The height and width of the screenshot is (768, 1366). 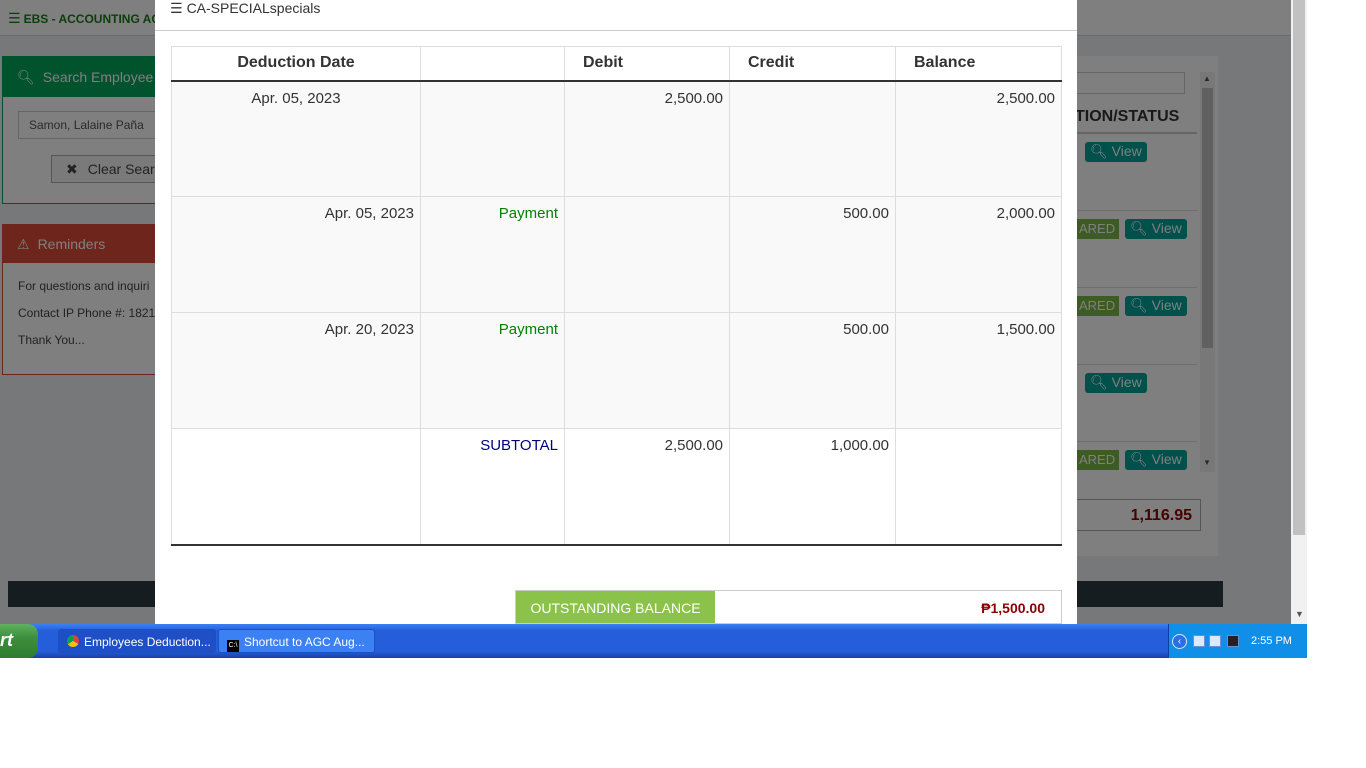 What do you see at coordinates (647, 138) in the screenshot?
I see `debit-cell: 2,500.00` at bounding box center [647, 138].